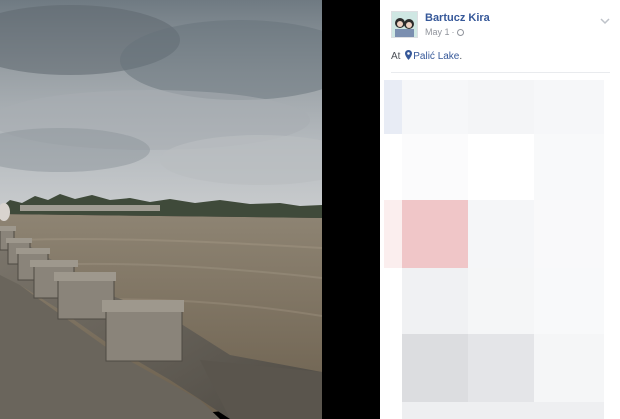 This screenshot has height=419, width=620. I want to click on location-suffix: ., so click(461, 56).